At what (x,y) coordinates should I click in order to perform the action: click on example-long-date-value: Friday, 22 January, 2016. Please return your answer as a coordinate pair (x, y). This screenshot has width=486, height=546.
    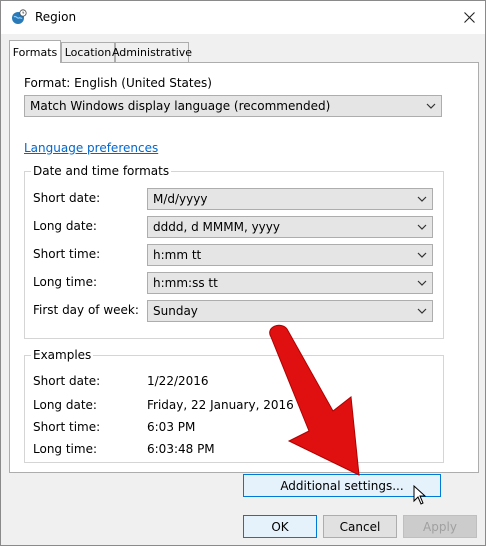
    Looking at the image, I should click on (220, 405).